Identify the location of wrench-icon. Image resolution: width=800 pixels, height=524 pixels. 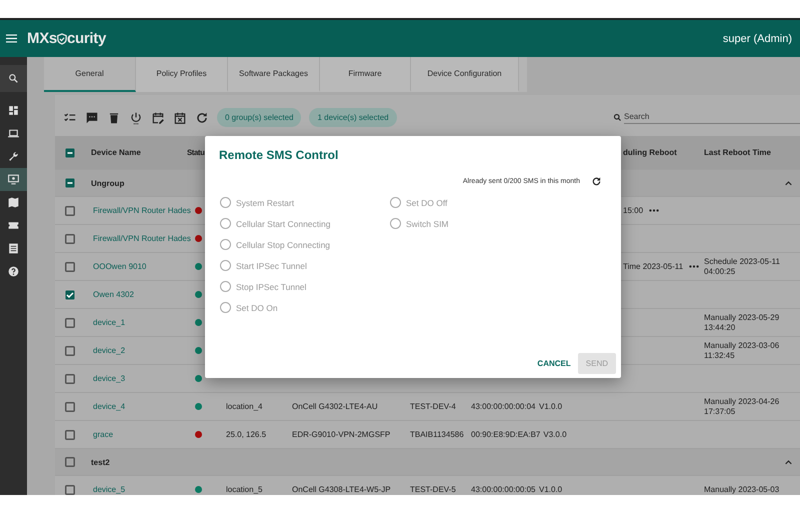
(13, 156).